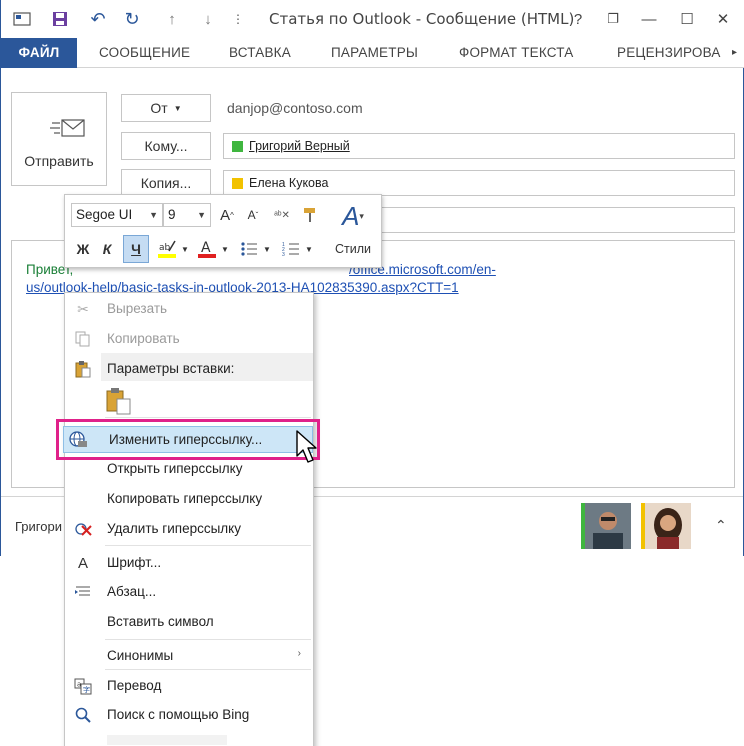 The image size is (744, 746). What do you see at coordinates (310, 215) in the screenshot?
I see `format-painter-icon` at bounding box center [310, 215].